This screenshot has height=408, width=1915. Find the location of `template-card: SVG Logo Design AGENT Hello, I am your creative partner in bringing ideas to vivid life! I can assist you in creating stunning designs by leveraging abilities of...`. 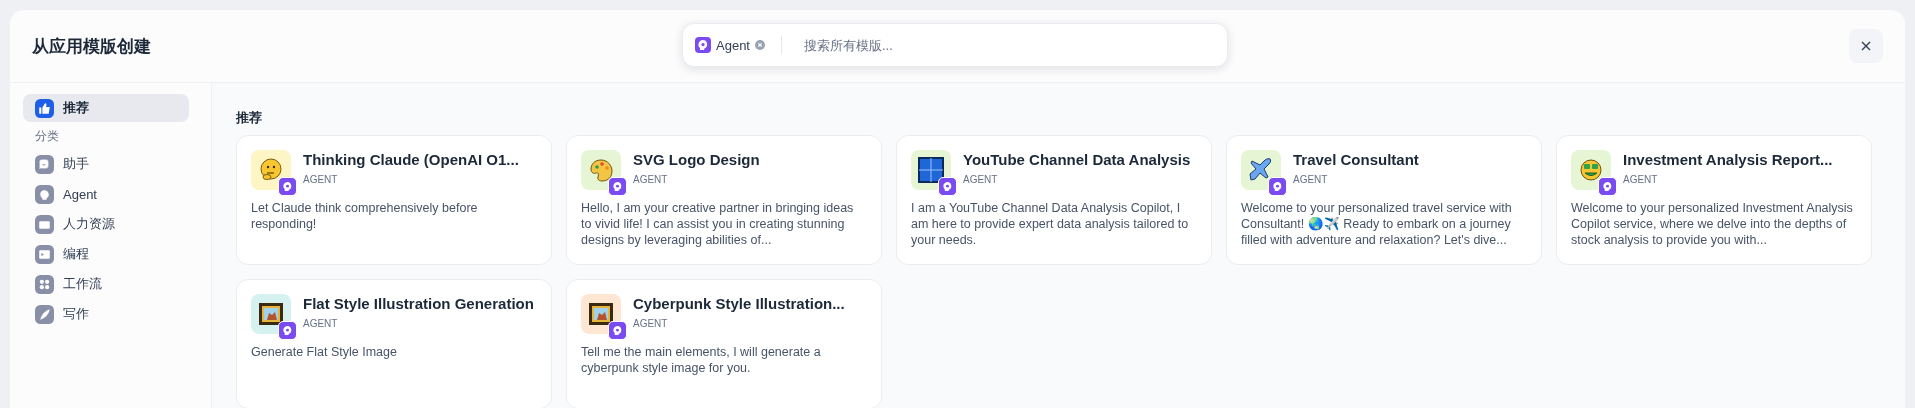

template-card: SVG Logo Design AGENT Hello, I am your creative partner in bringing ideas to vivid life! I can assist you in creating stunning designs by leveraging abilities of... is located at coordinates (724, 200).